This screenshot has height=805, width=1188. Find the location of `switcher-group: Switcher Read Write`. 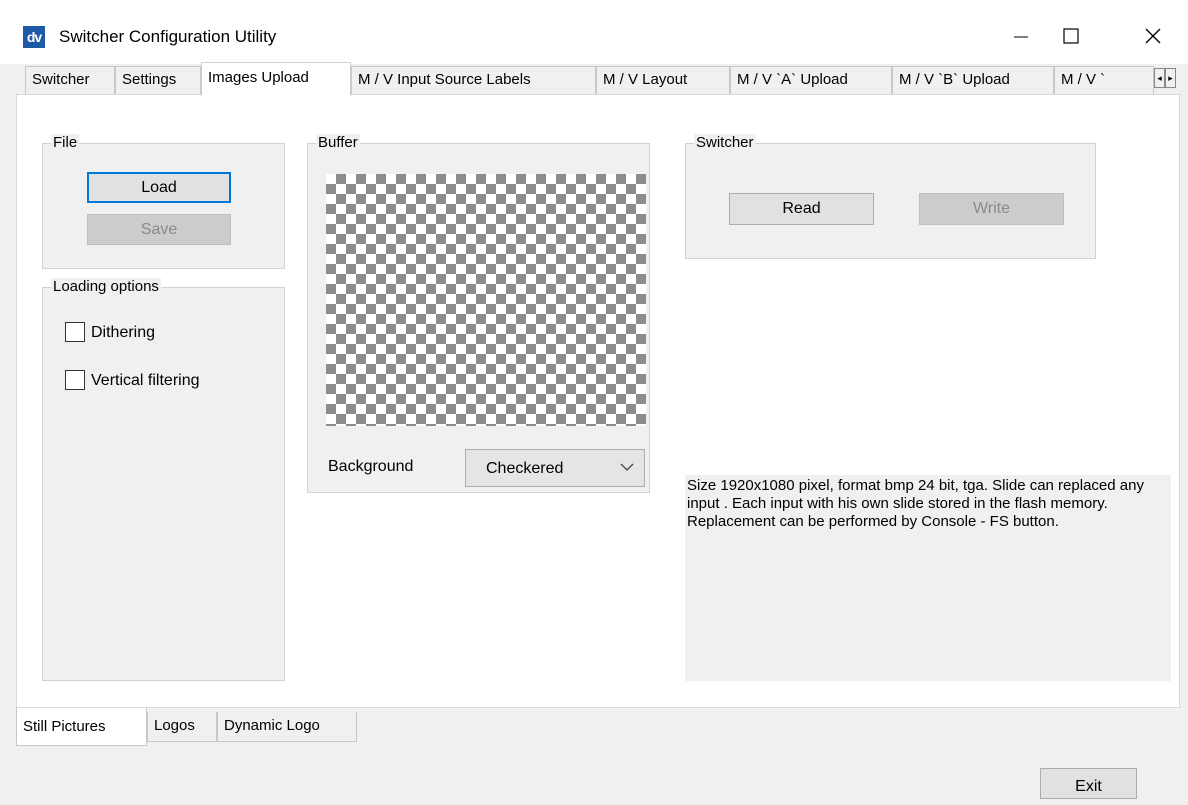

switcher-group: Switcher Read Write is located at coordinates (890, 196).